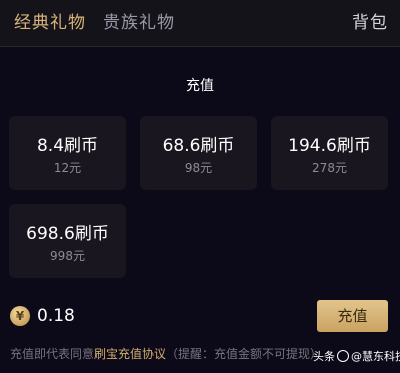  What do you see at coordinates (130, 354) in the screenshot?
I see `recharge-agreement-link: 刷宝充值协议` at bounding box center [130, 354].